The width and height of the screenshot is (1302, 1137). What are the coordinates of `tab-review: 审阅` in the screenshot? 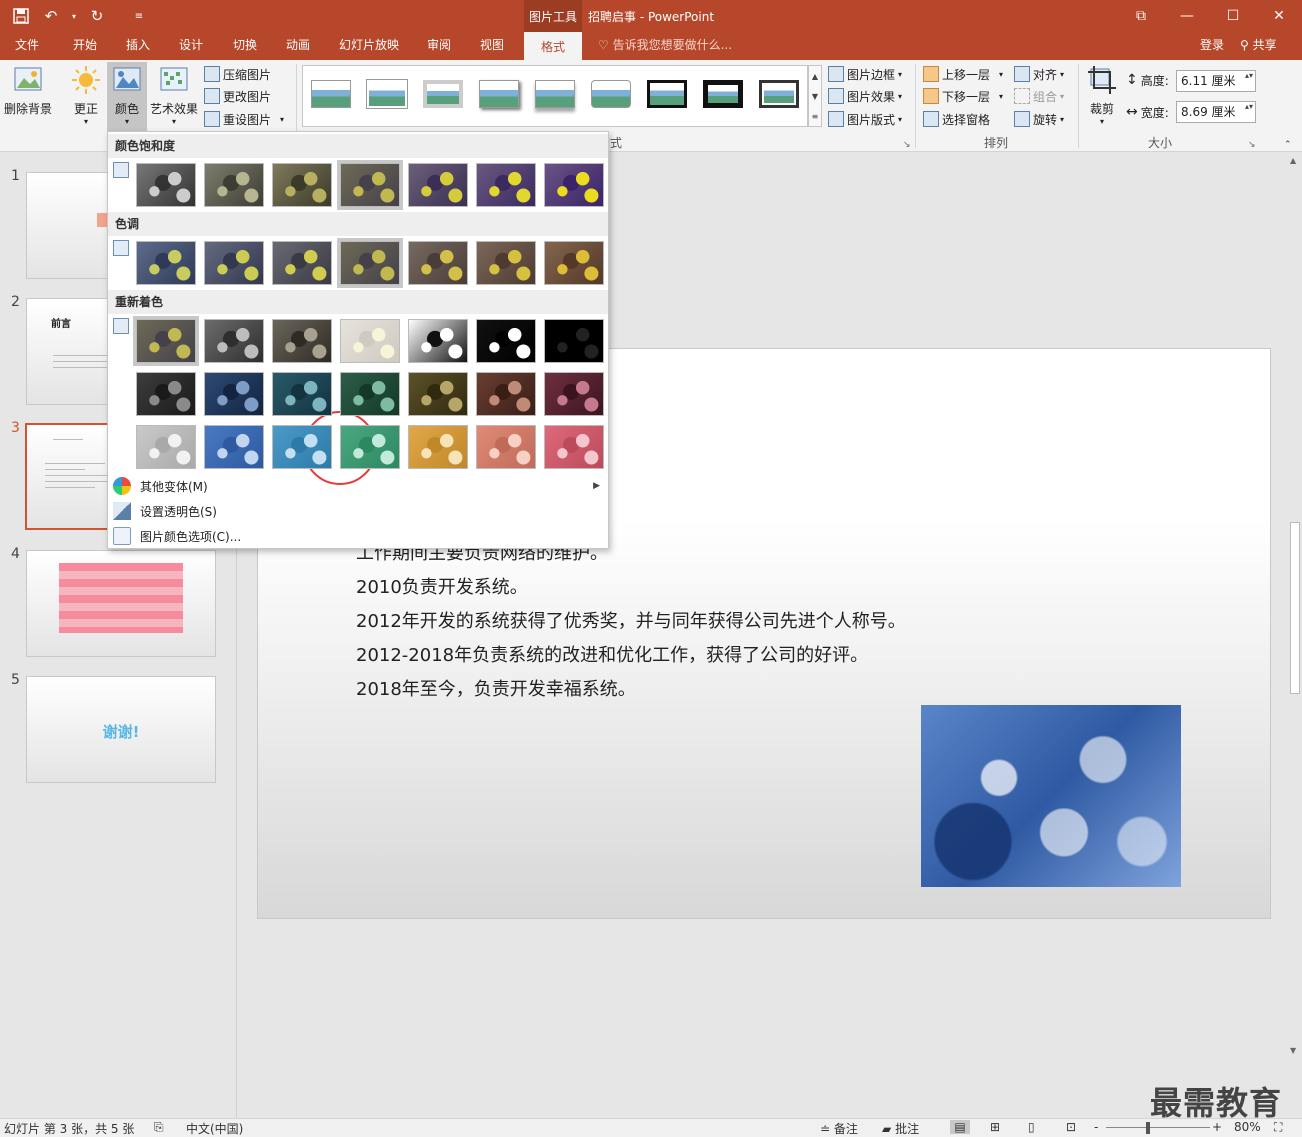 It's located at (439, 46).